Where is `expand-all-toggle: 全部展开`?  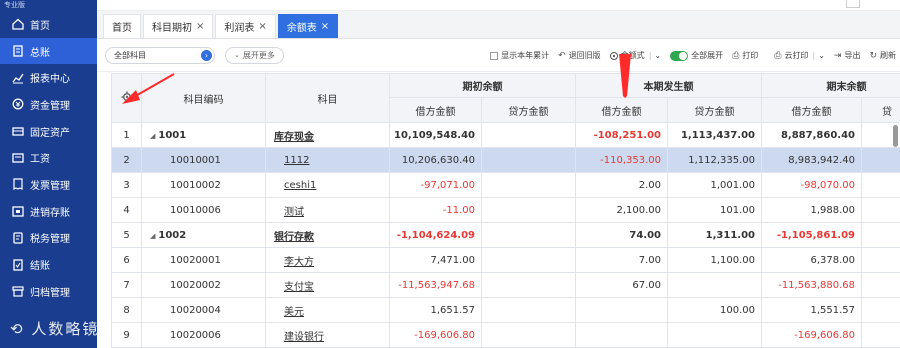 expand-all-toggle: 全部展开 is located at coordinates (696, 55).